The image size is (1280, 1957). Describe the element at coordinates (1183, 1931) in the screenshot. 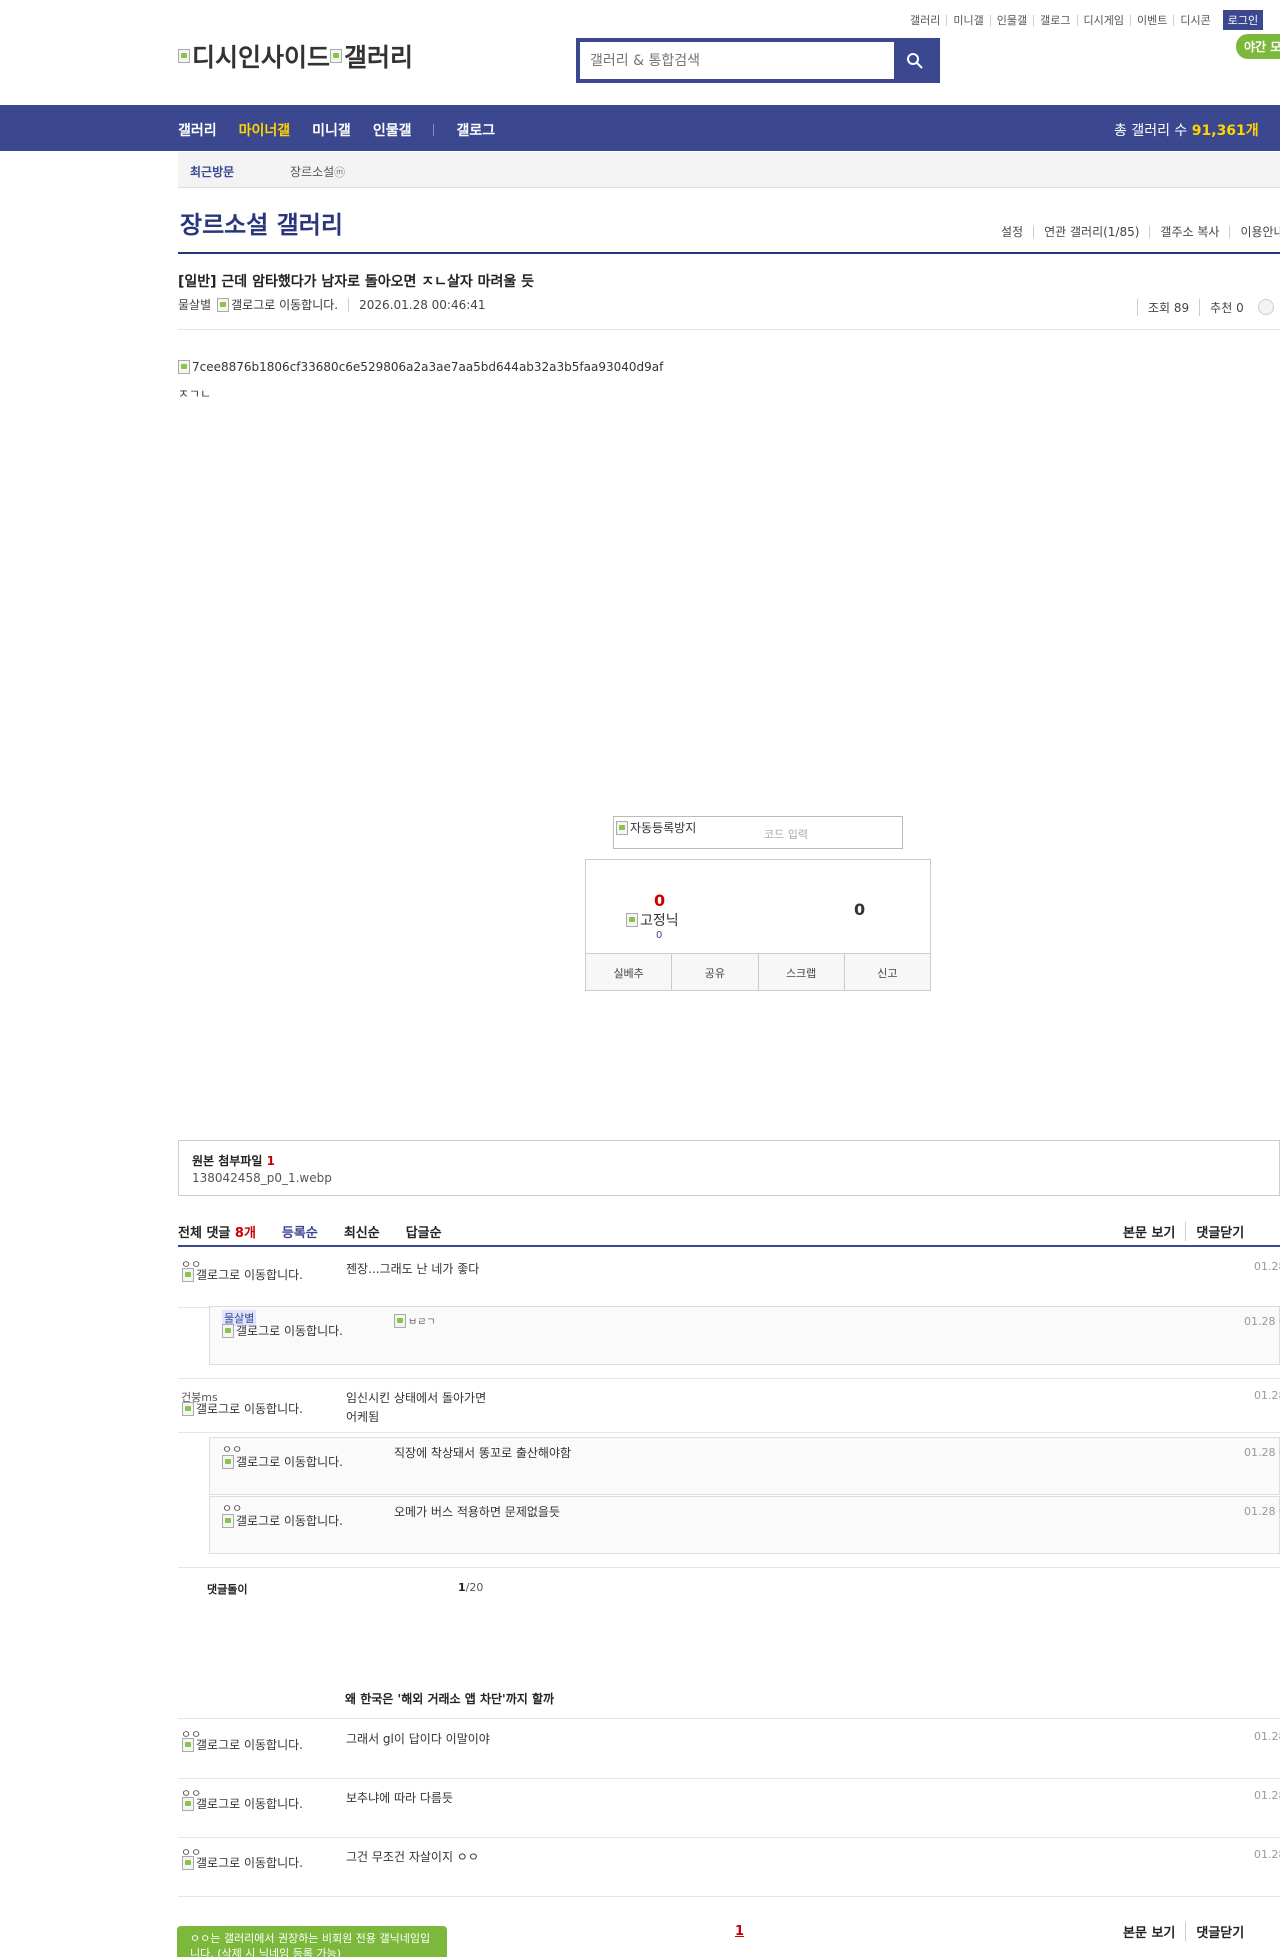

I see `bottom-actions: 본문 보기 댓글닫기` at that location.